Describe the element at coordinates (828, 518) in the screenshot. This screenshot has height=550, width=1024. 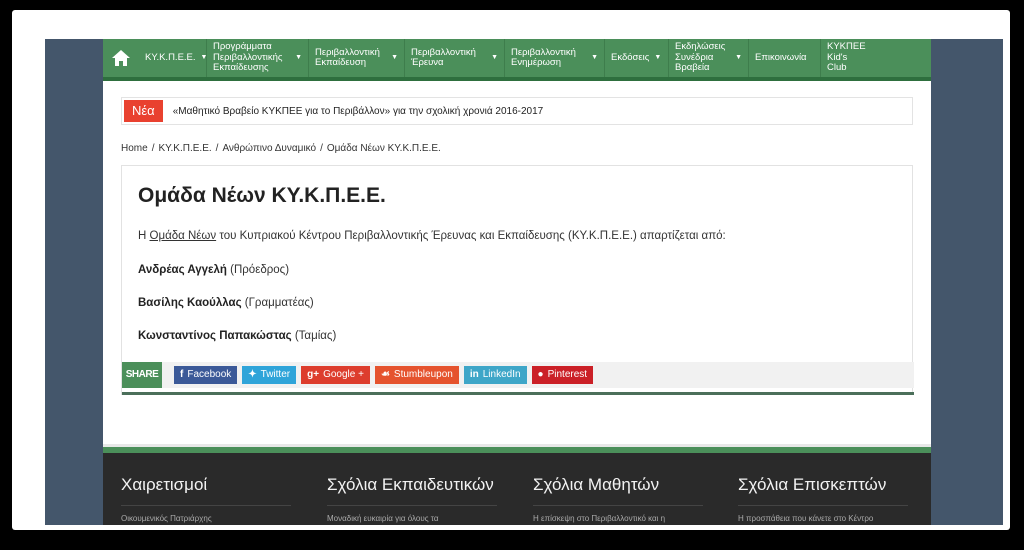
I see `footer-snippet: Η προσπάθεια που κάνετε στο Κέντρο` at that location.